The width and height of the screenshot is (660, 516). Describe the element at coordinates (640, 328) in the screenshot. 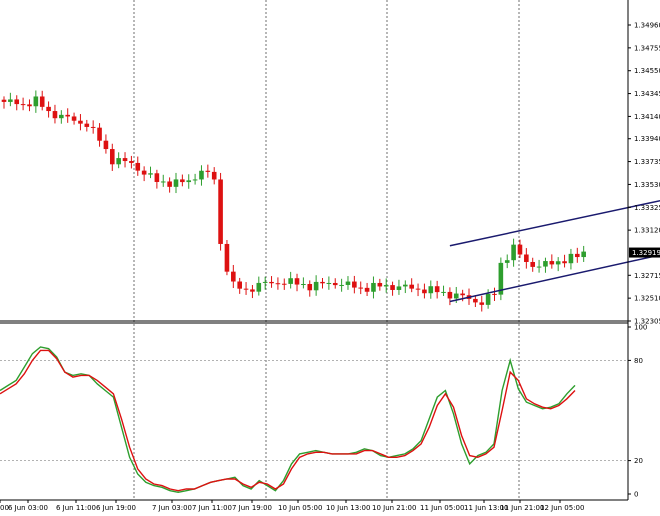

I see `stochastic-tick-label: 100` at that location.